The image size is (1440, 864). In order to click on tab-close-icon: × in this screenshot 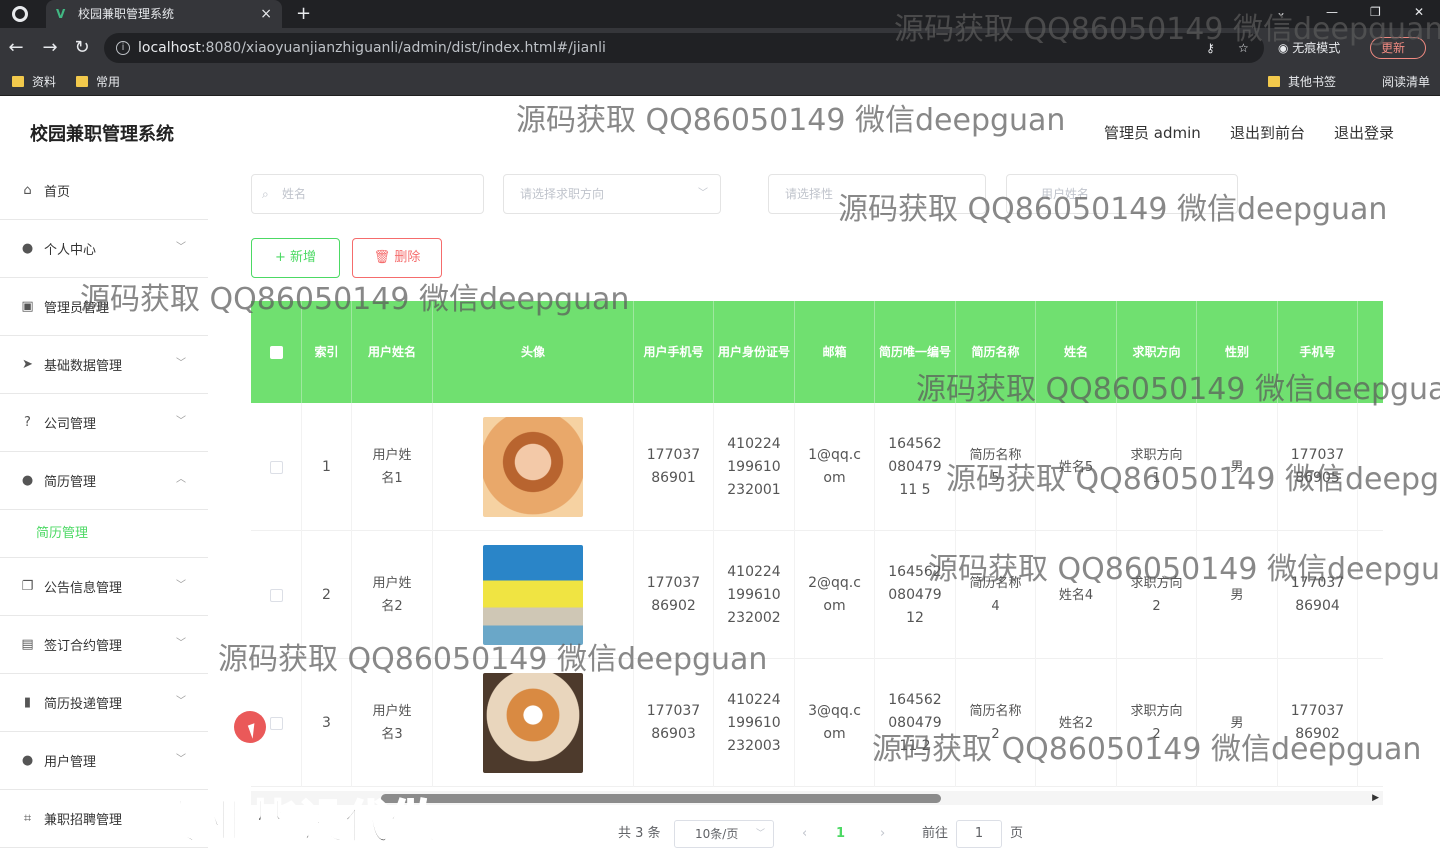, I will do `click(266, 14)`.